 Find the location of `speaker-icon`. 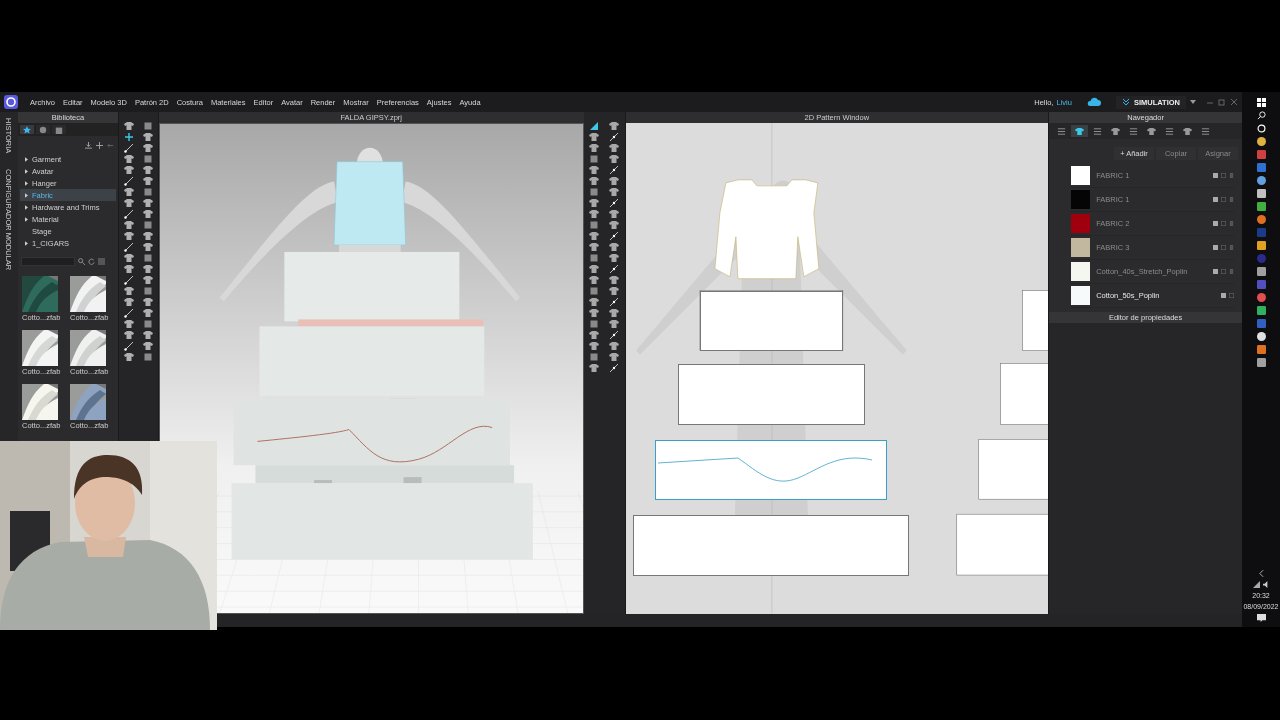

speaker-icon is located at coordinates (1266, 584).